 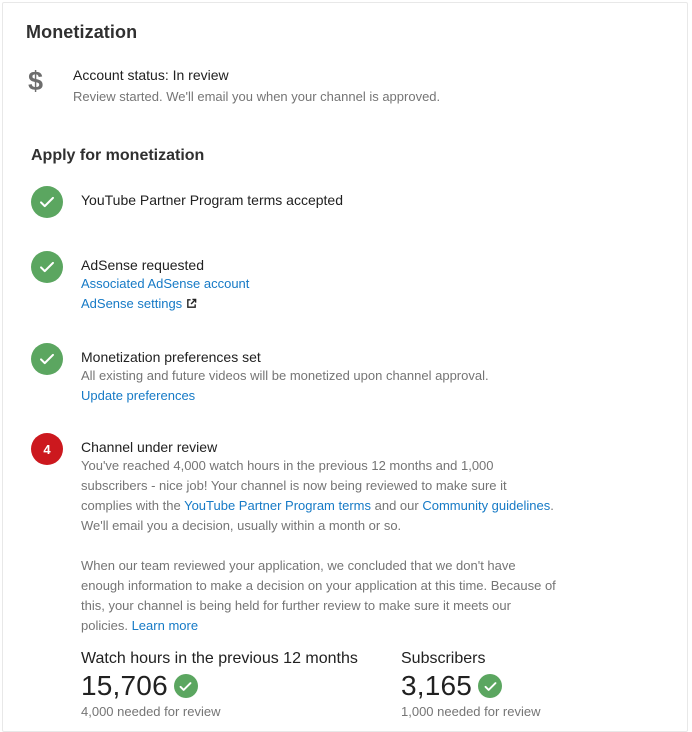 I want to click on watch-hours-needed: 4,000 needed for review, so click(x=151, y=711).